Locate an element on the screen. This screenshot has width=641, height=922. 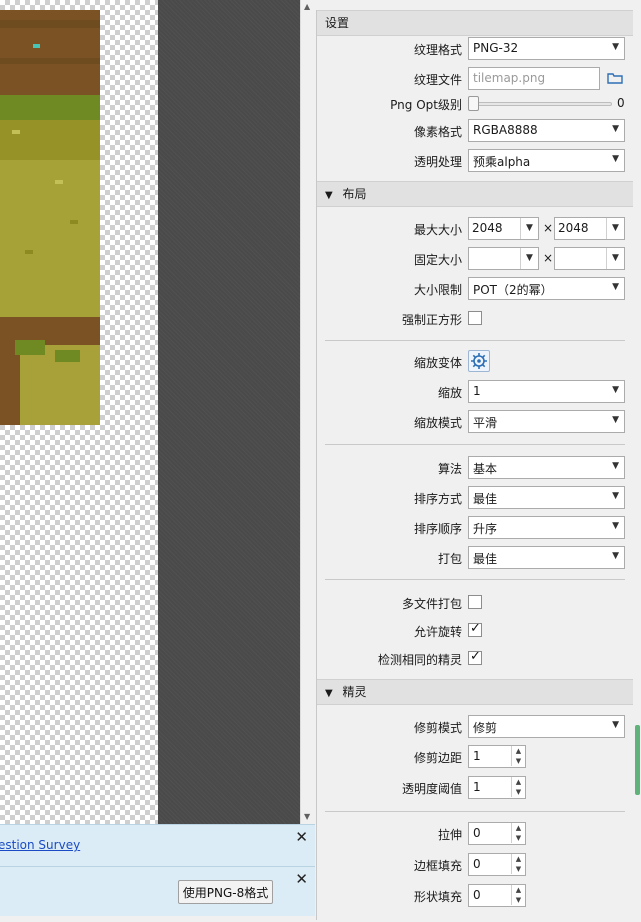
field-label: 形状填充 is located at coordinates (437, 897).